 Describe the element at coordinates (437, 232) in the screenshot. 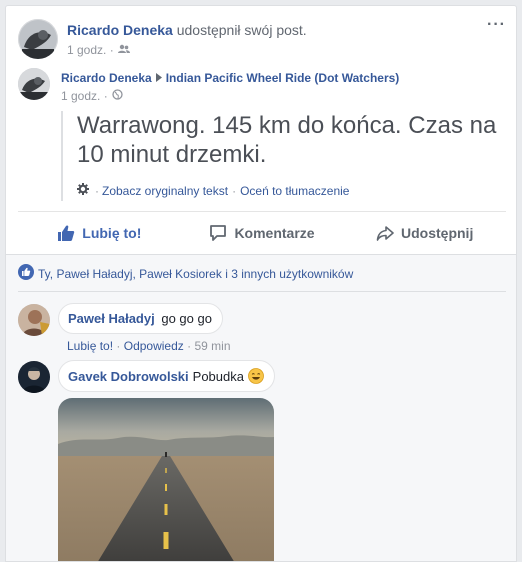

I see `share-label: Udostępnij` at that location.